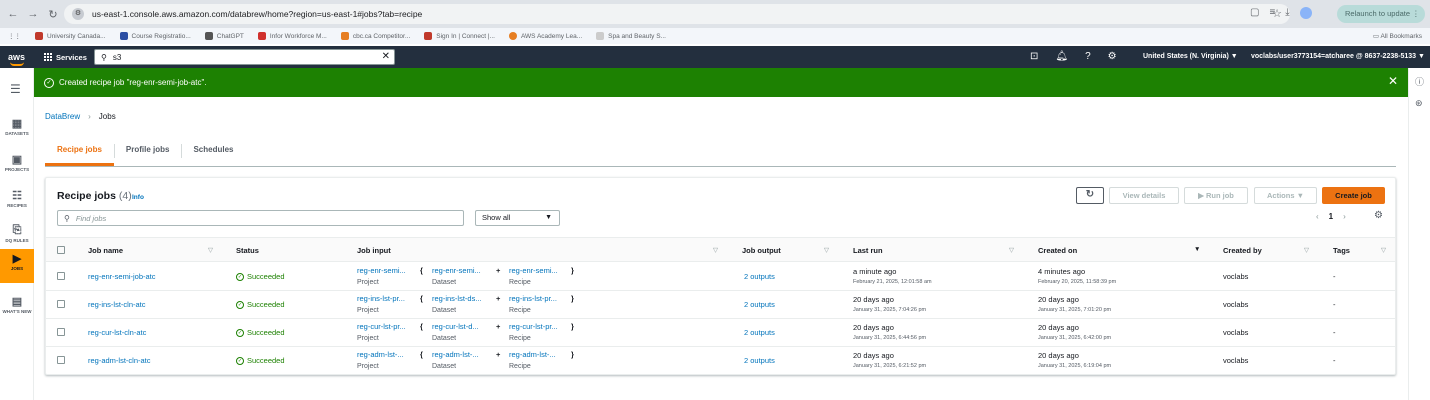 This screenshot has height=400, width=1430. What do you see at coordinates (224, 36) in the screenshot?
I see `bookmark-item: ChatGPT` at bounding box center [224, 36].